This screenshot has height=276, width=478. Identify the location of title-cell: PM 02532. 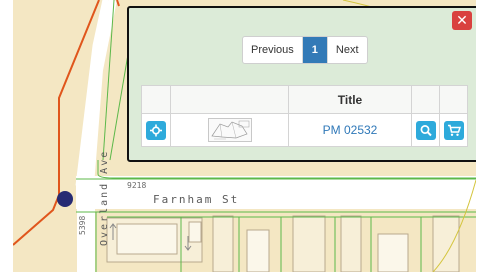
(350, 130).